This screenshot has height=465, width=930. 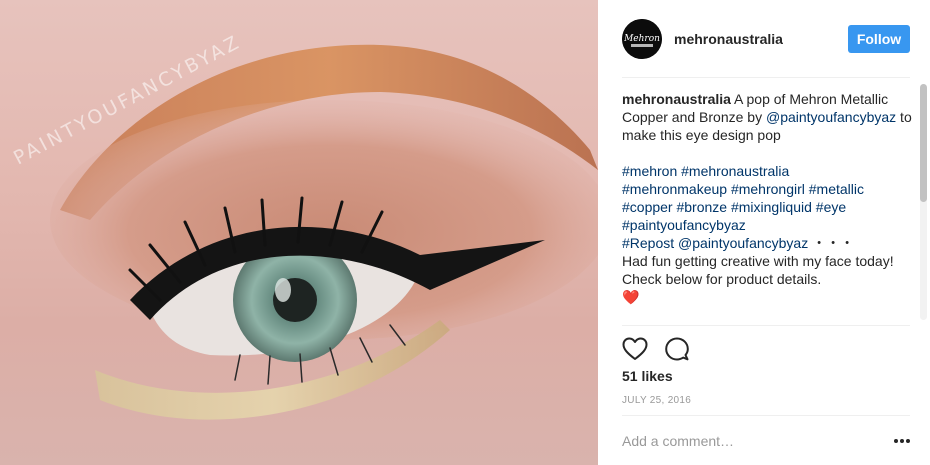 What do you see at coordinates (631, 297) in the screenshot?
I see `heart-emoji: ❤️` at bounding box center [631, 297].